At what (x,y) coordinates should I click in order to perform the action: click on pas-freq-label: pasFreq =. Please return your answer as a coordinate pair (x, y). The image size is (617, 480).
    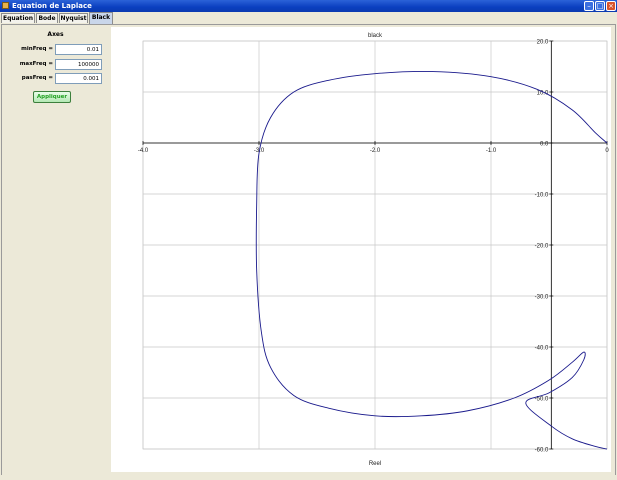
    Looking at the image, I should click on (37, 78).